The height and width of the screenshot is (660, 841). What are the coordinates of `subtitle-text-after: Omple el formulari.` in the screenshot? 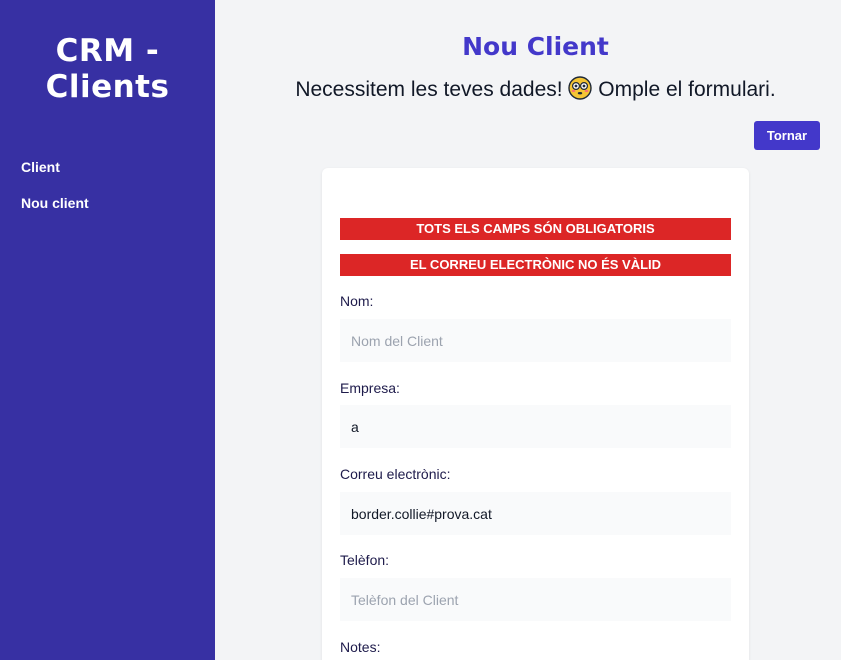 It's located at (687, 89).